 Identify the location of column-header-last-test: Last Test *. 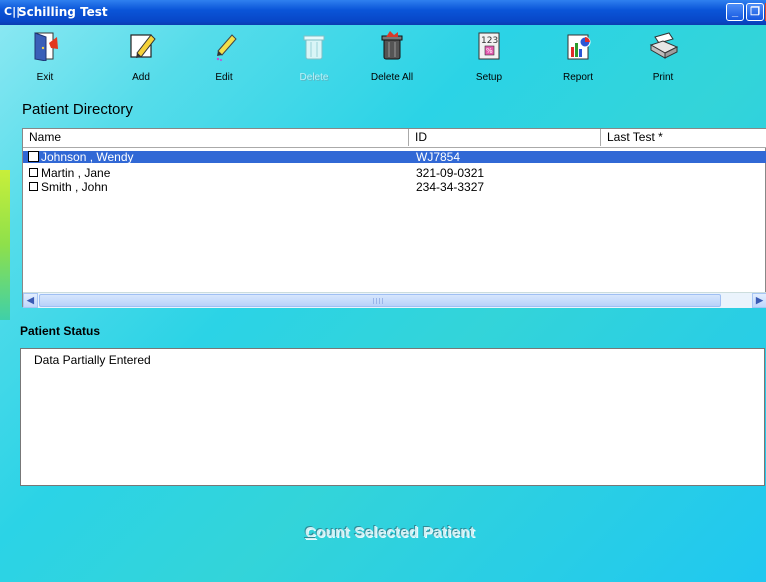
(683, 137).